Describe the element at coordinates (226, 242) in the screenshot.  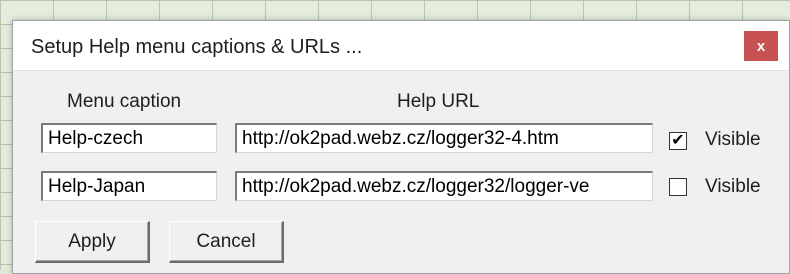
I see `cancel-button: Cancel` at that location.